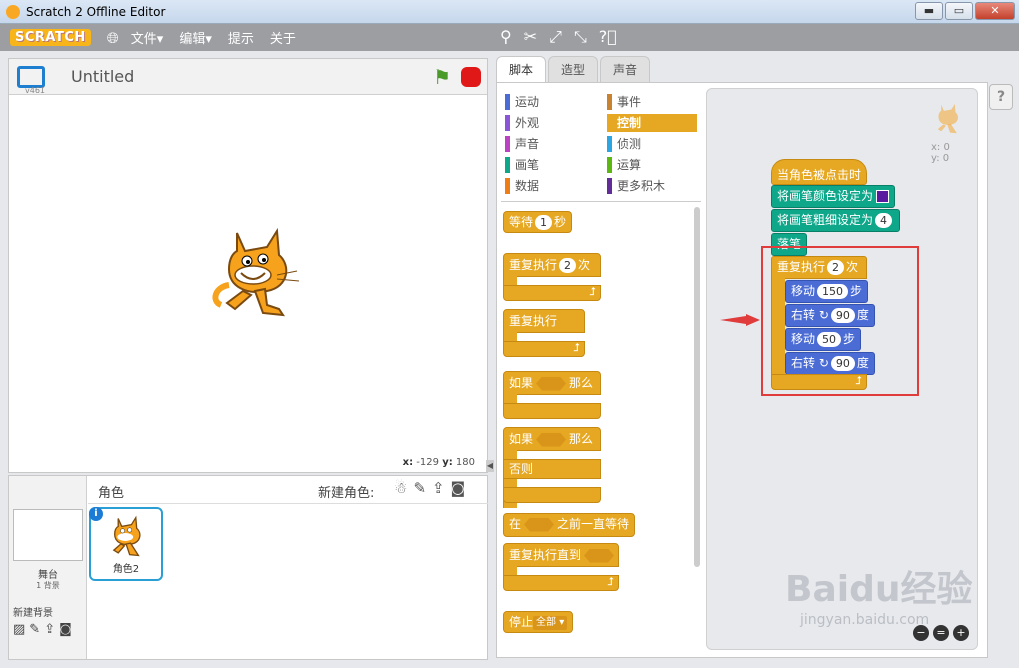  I want to click on menu-bar: SCRATCH 🌐︎ 文件▾ 编辑▾ 提示 关于 ⚲ ✂ ⤢ ⤡ ?⃝, so click(509, 37).